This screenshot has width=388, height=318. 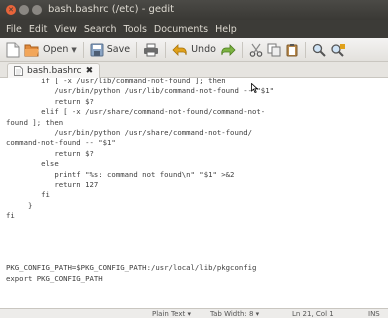 What do you see at coordinates (135, 29) in the screenshot?
I see `menu-tools: Tools` at bounding box center [135, 29].